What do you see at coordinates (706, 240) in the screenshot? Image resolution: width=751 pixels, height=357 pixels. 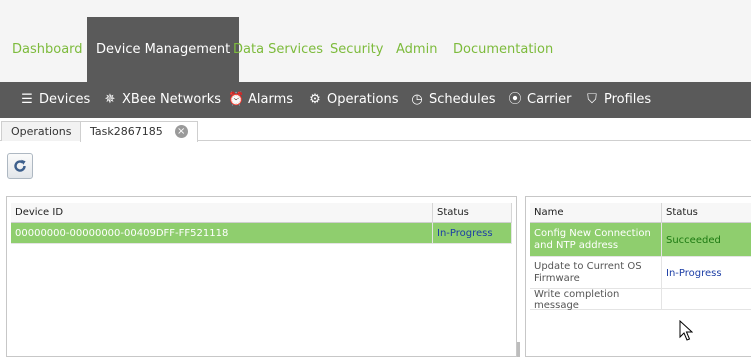 I see `task-status-cell: Succeeded` at bounding box center [706, 240].